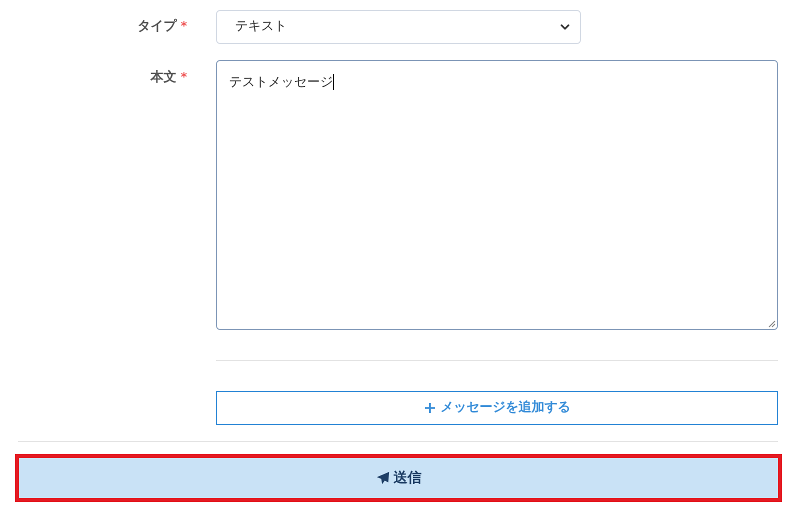  What do you see at coordinates (157, 27) in the screenshot?
I see `field-label: タイプ` at bounding box center [157, 27].